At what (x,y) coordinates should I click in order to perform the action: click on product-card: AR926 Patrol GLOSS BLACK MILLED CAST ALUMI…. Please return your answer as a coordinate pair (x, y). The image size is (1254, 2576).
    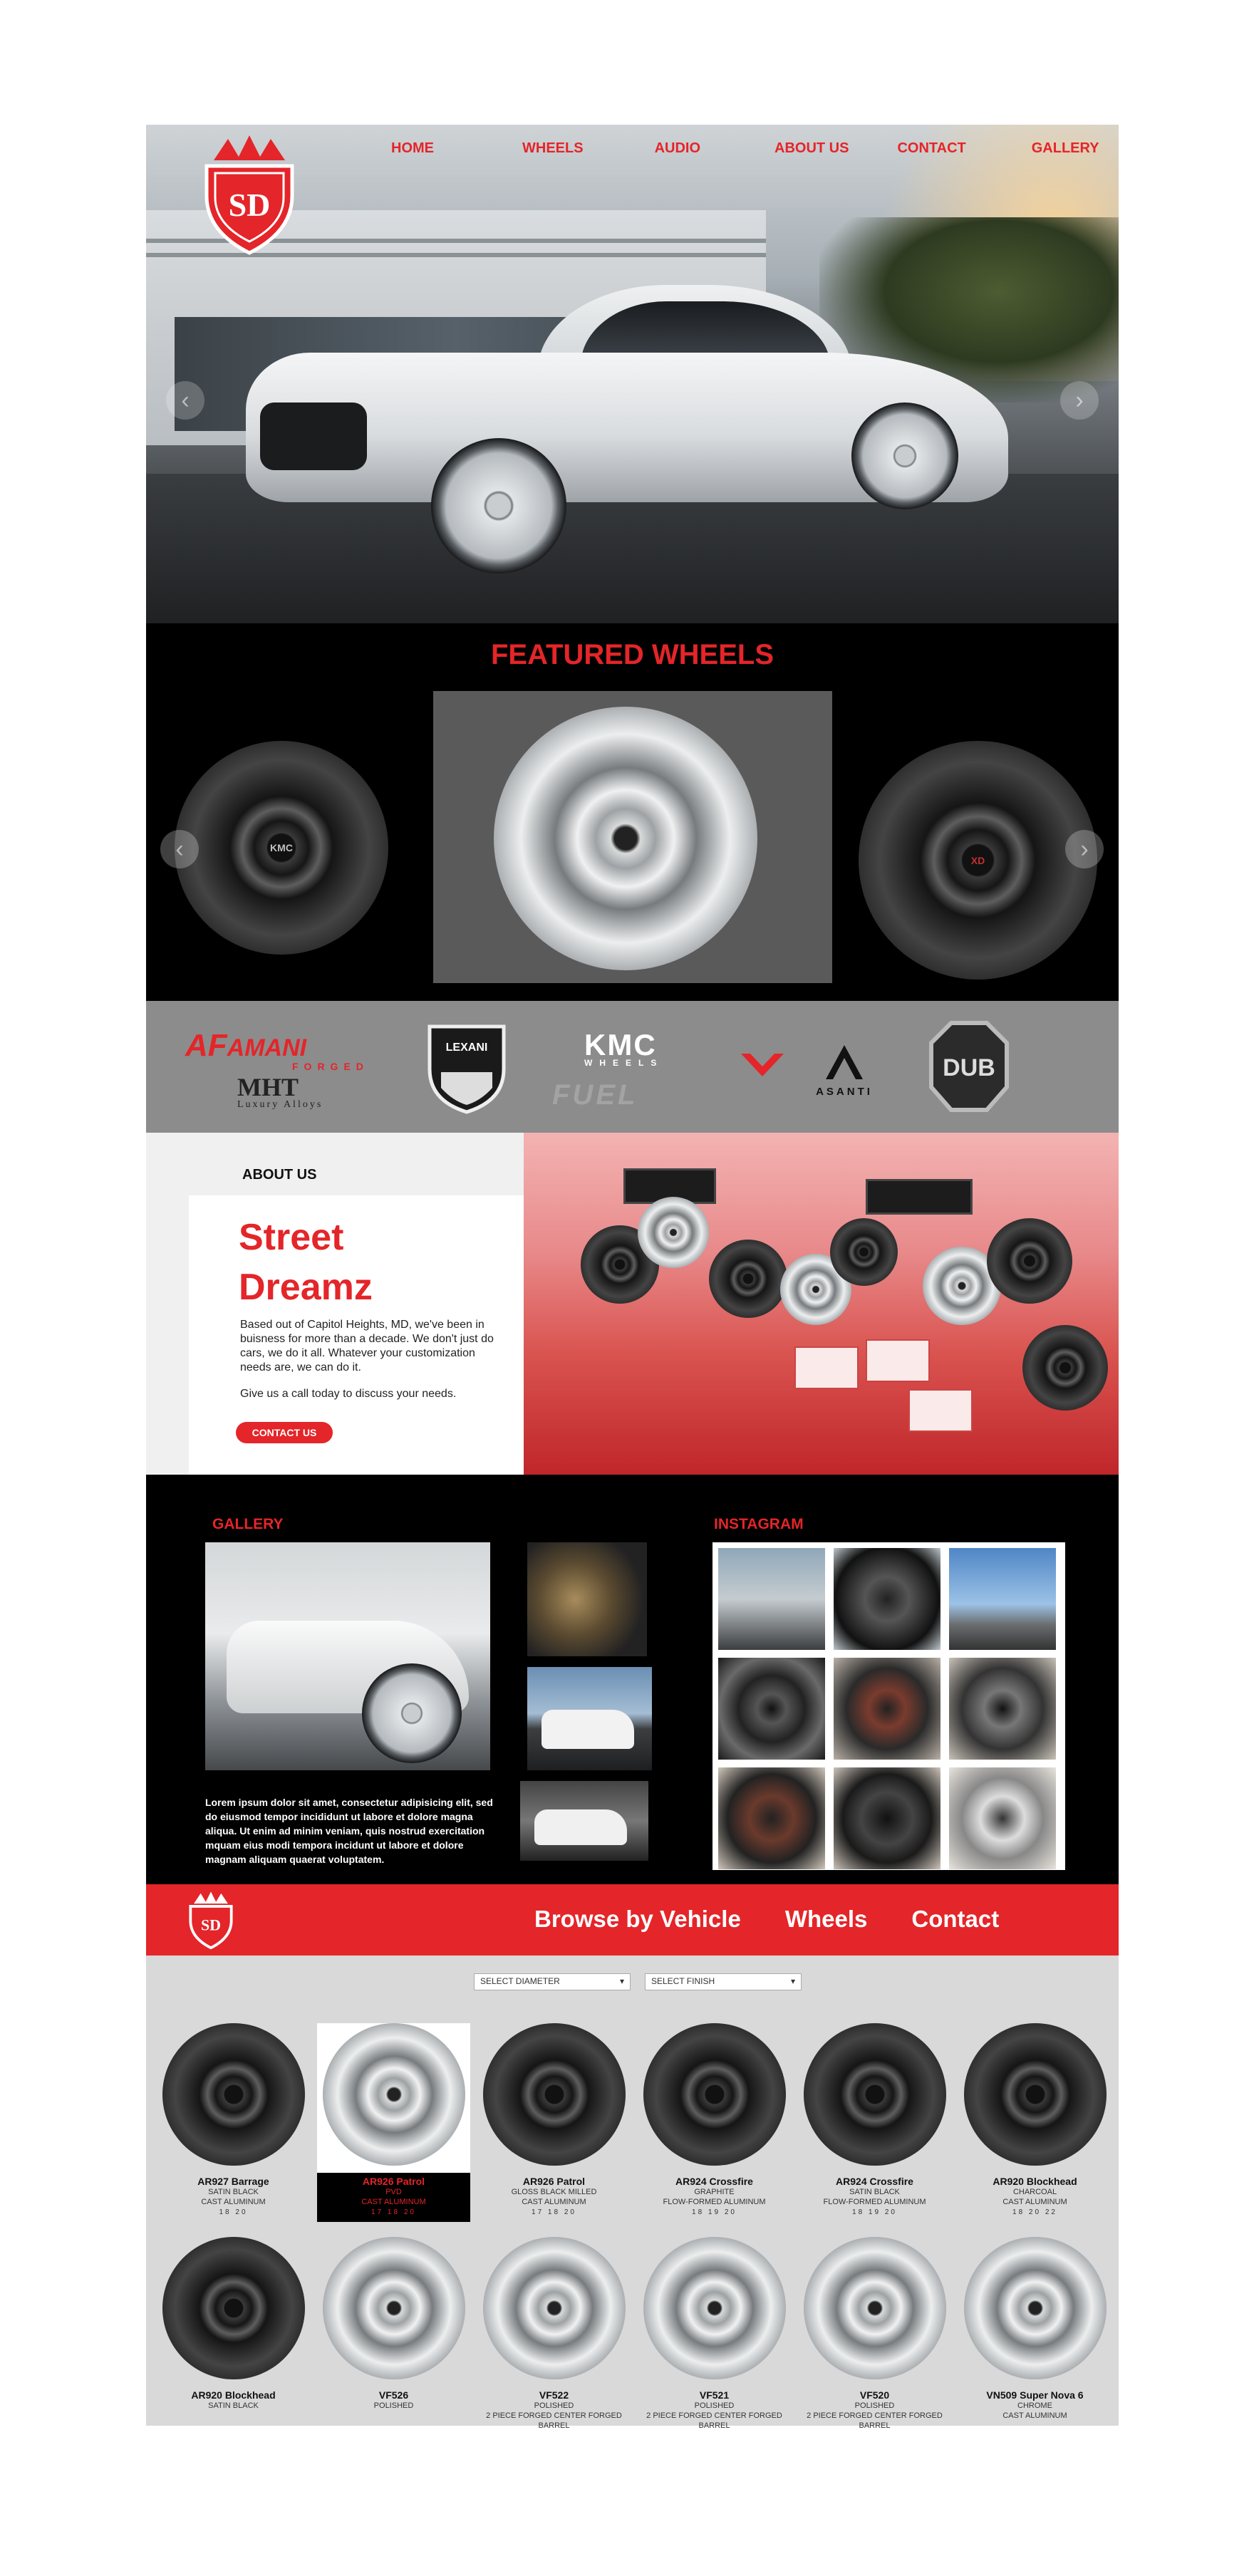
    Looking at the image, I should click on (554, 2119).